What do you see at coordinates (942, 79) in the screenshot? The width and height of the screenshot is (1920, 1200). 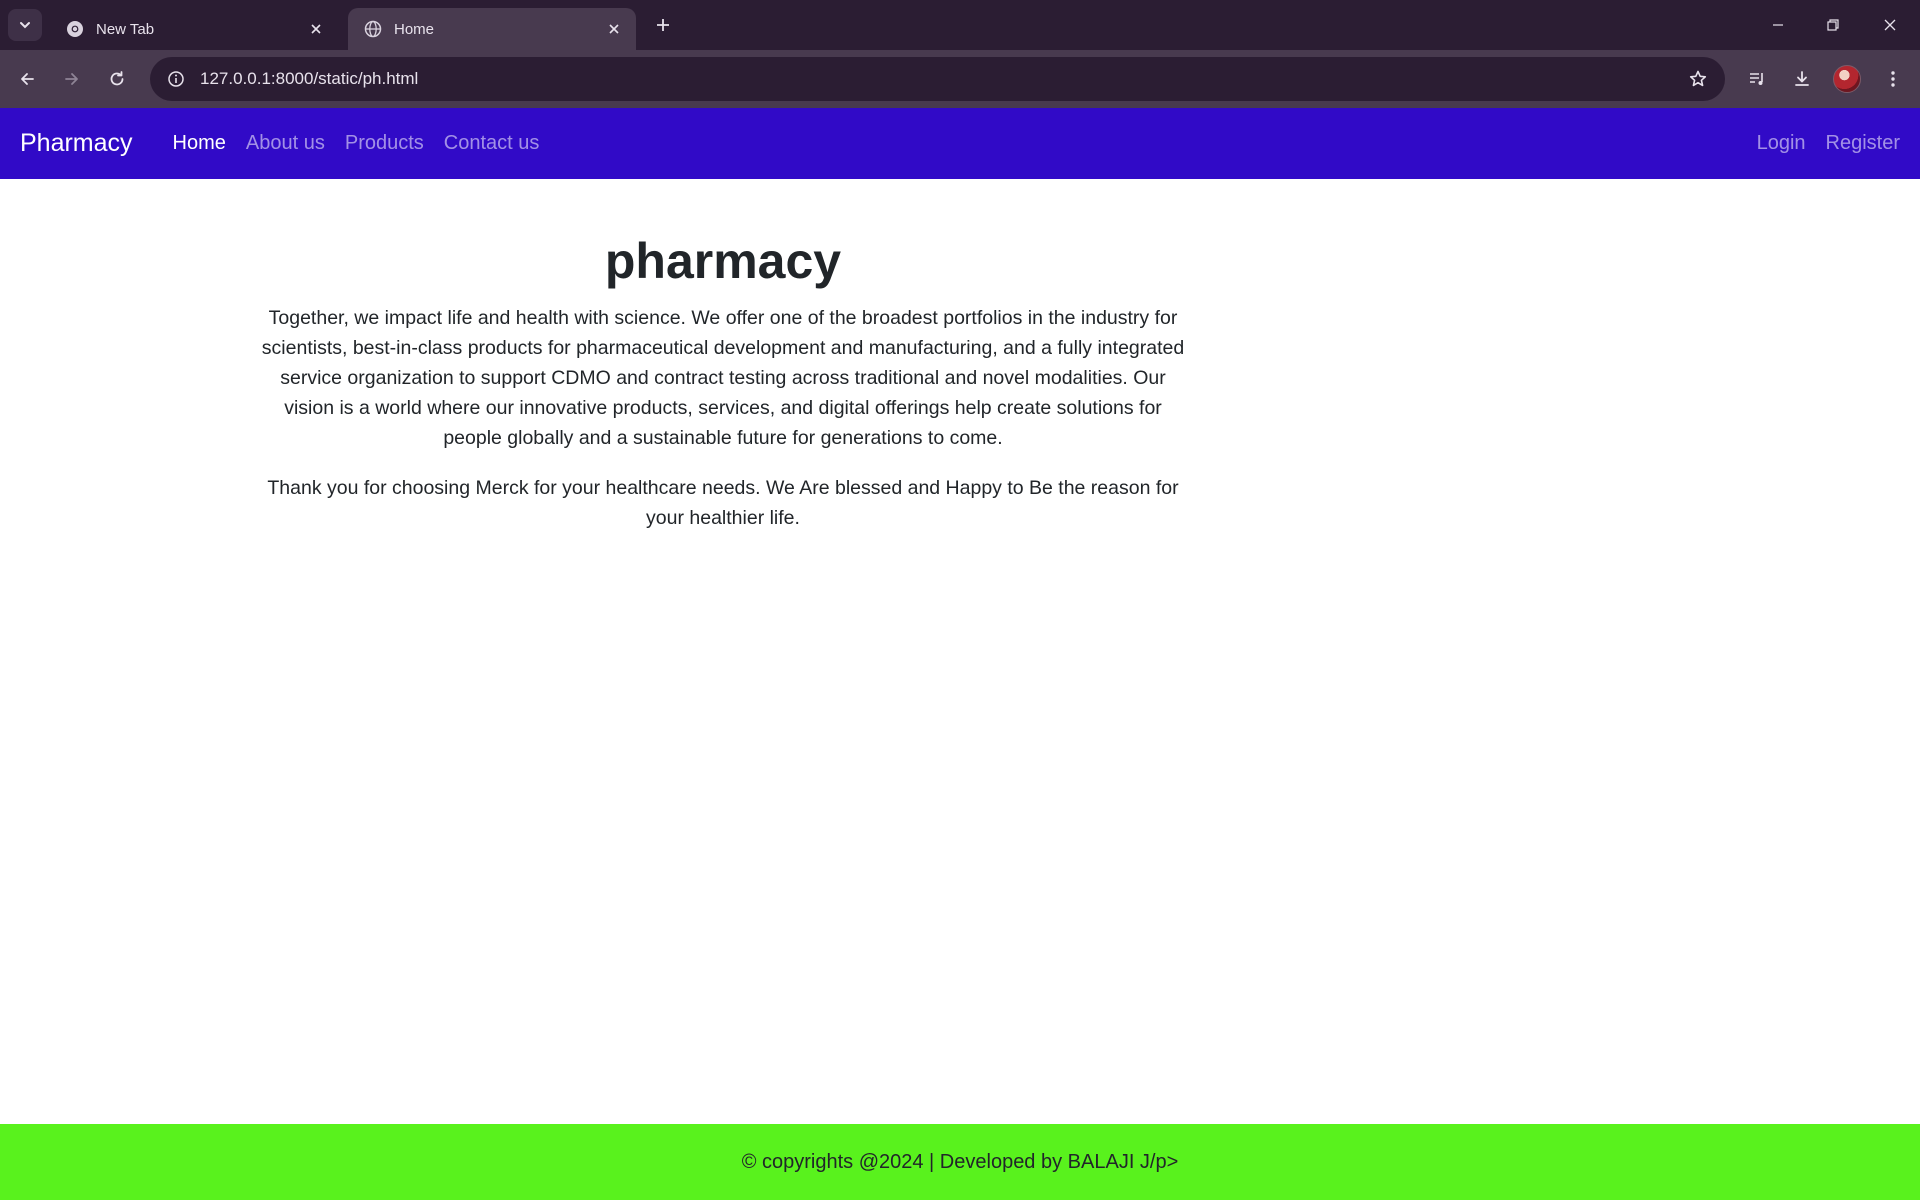 I see `url-text: 127.0.0.1:8000/static/ph.html` at bounding box center [942, 79].